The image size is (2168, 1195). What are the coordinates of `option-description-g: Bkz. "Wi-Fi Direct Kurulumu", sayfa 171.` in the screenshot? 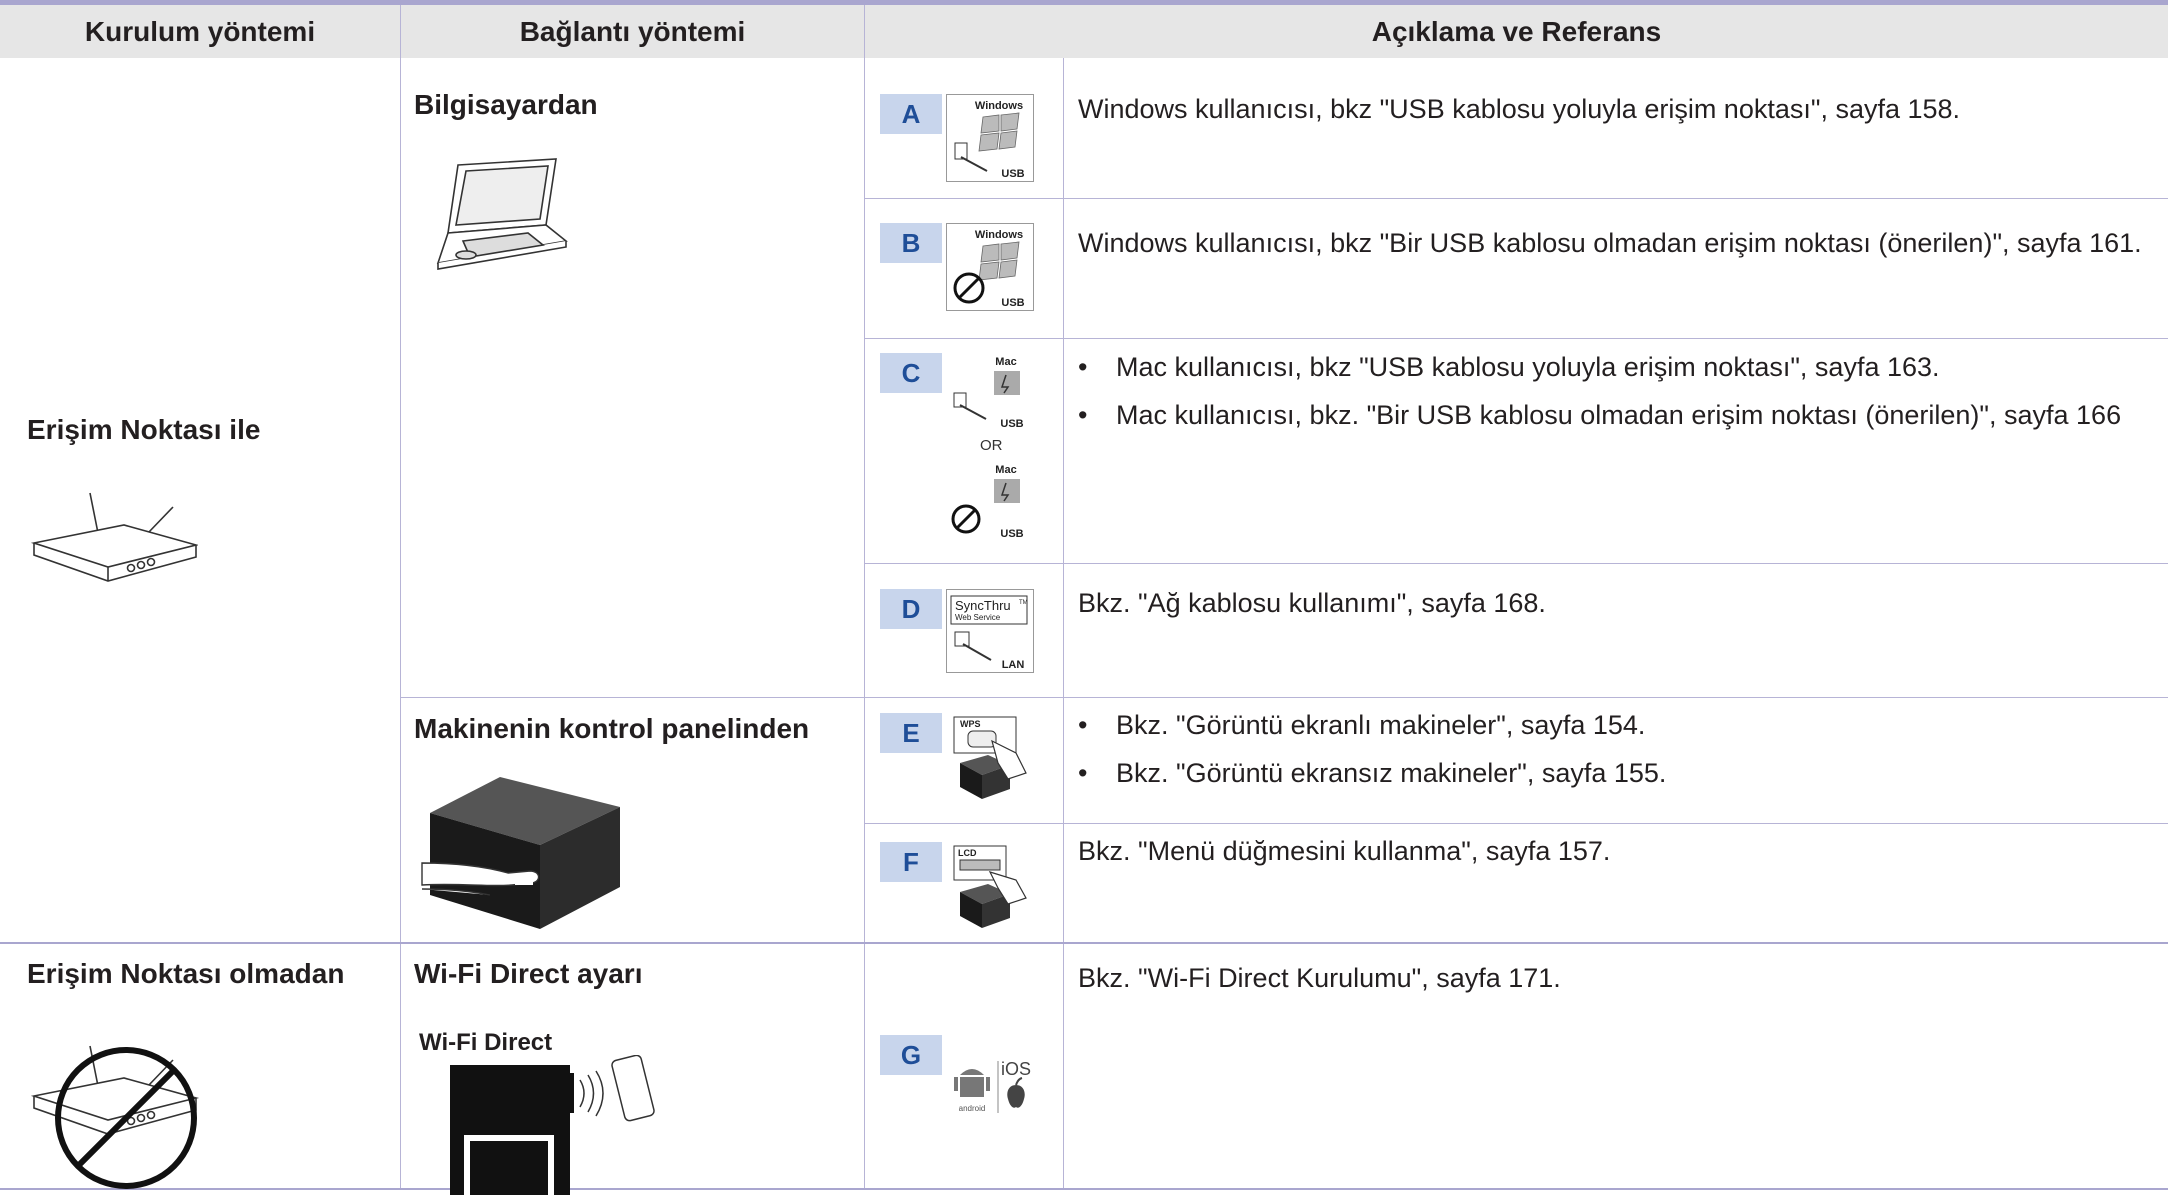 It's located at (1319, 978).